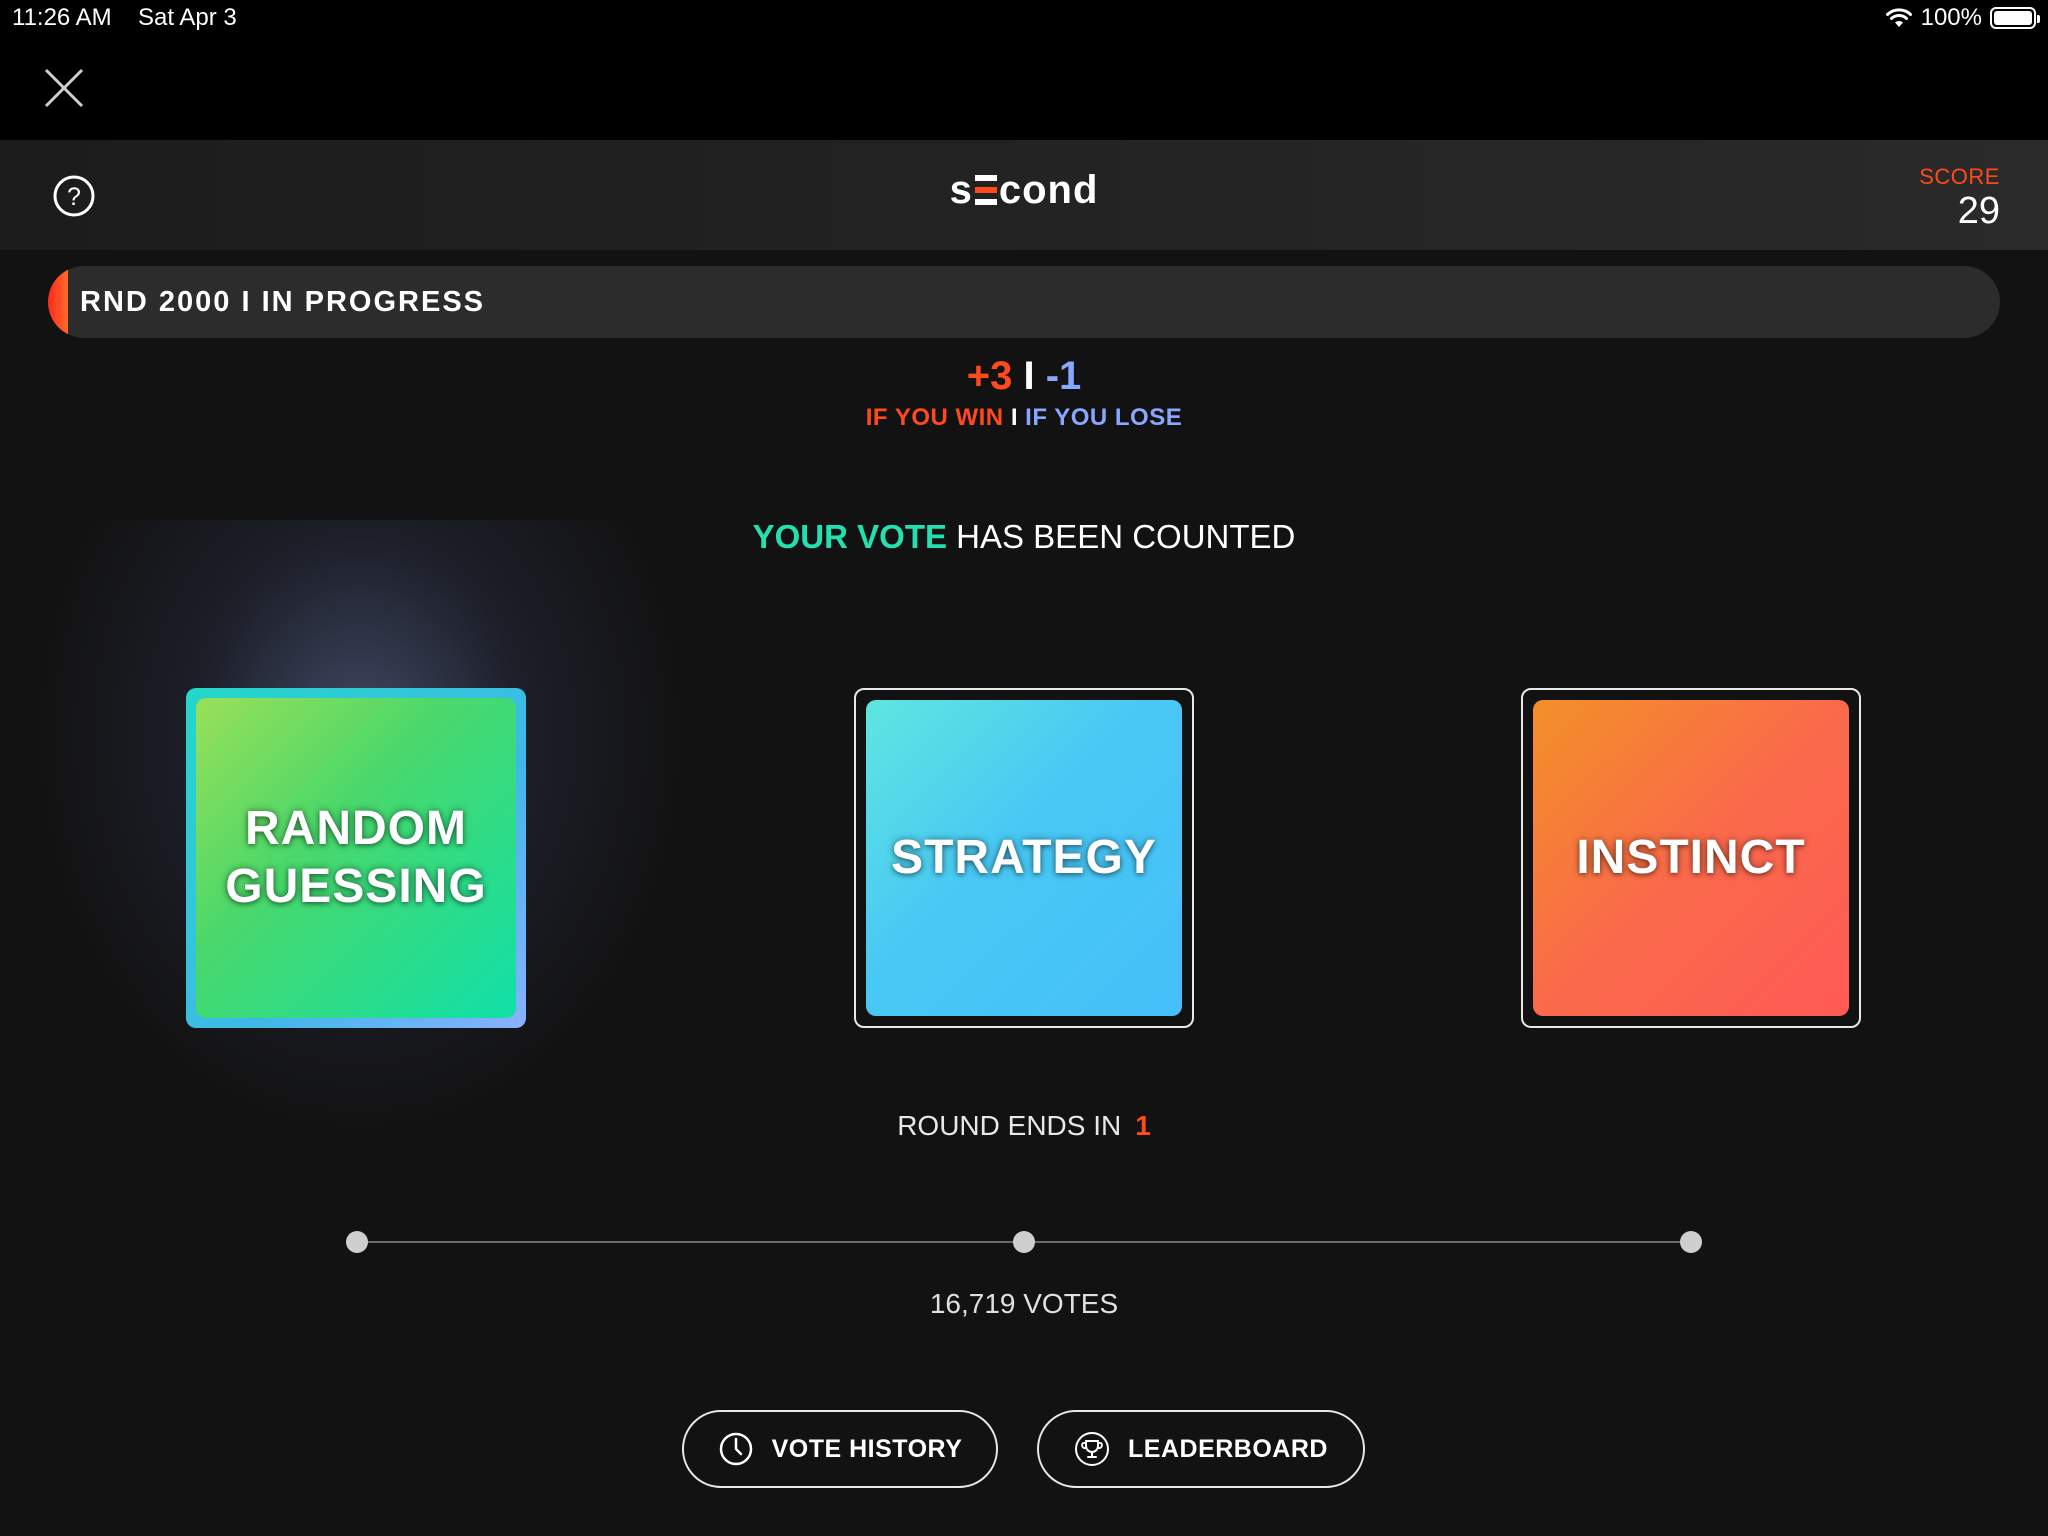 This screenshot has height=1536, width=2048. Describe the element at coordinates (1228, 1448) in the screenshot. I see `leaderboard-label: LEADERBOARD` at that location.